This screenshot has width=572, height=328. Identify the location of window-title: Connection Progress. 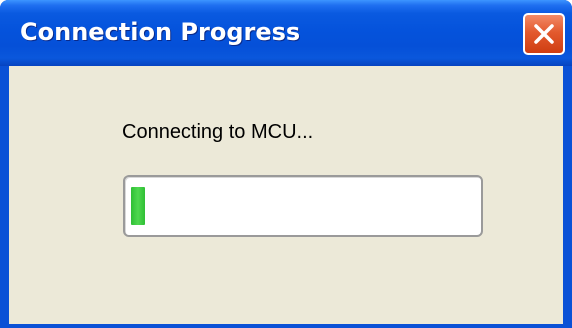
(160, 32).